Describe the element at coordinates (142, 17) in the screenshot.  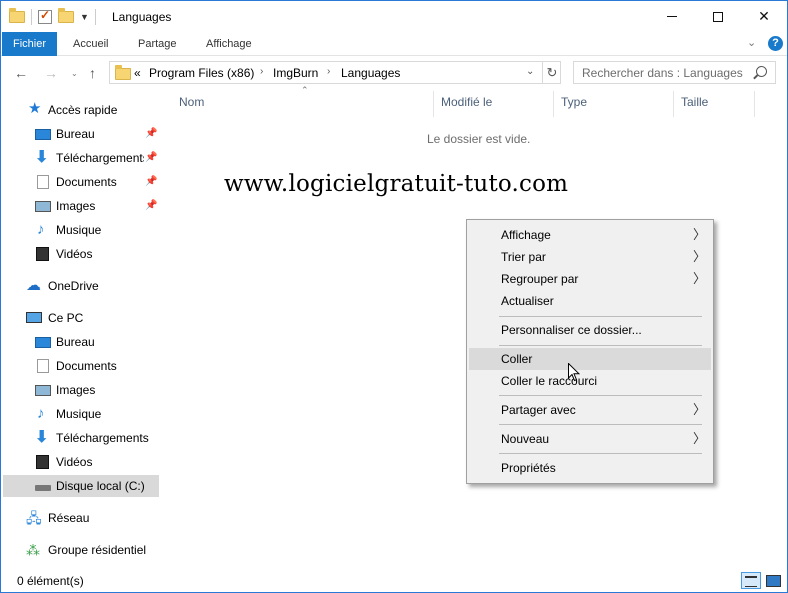
I see `window-title: Languages` at that location.